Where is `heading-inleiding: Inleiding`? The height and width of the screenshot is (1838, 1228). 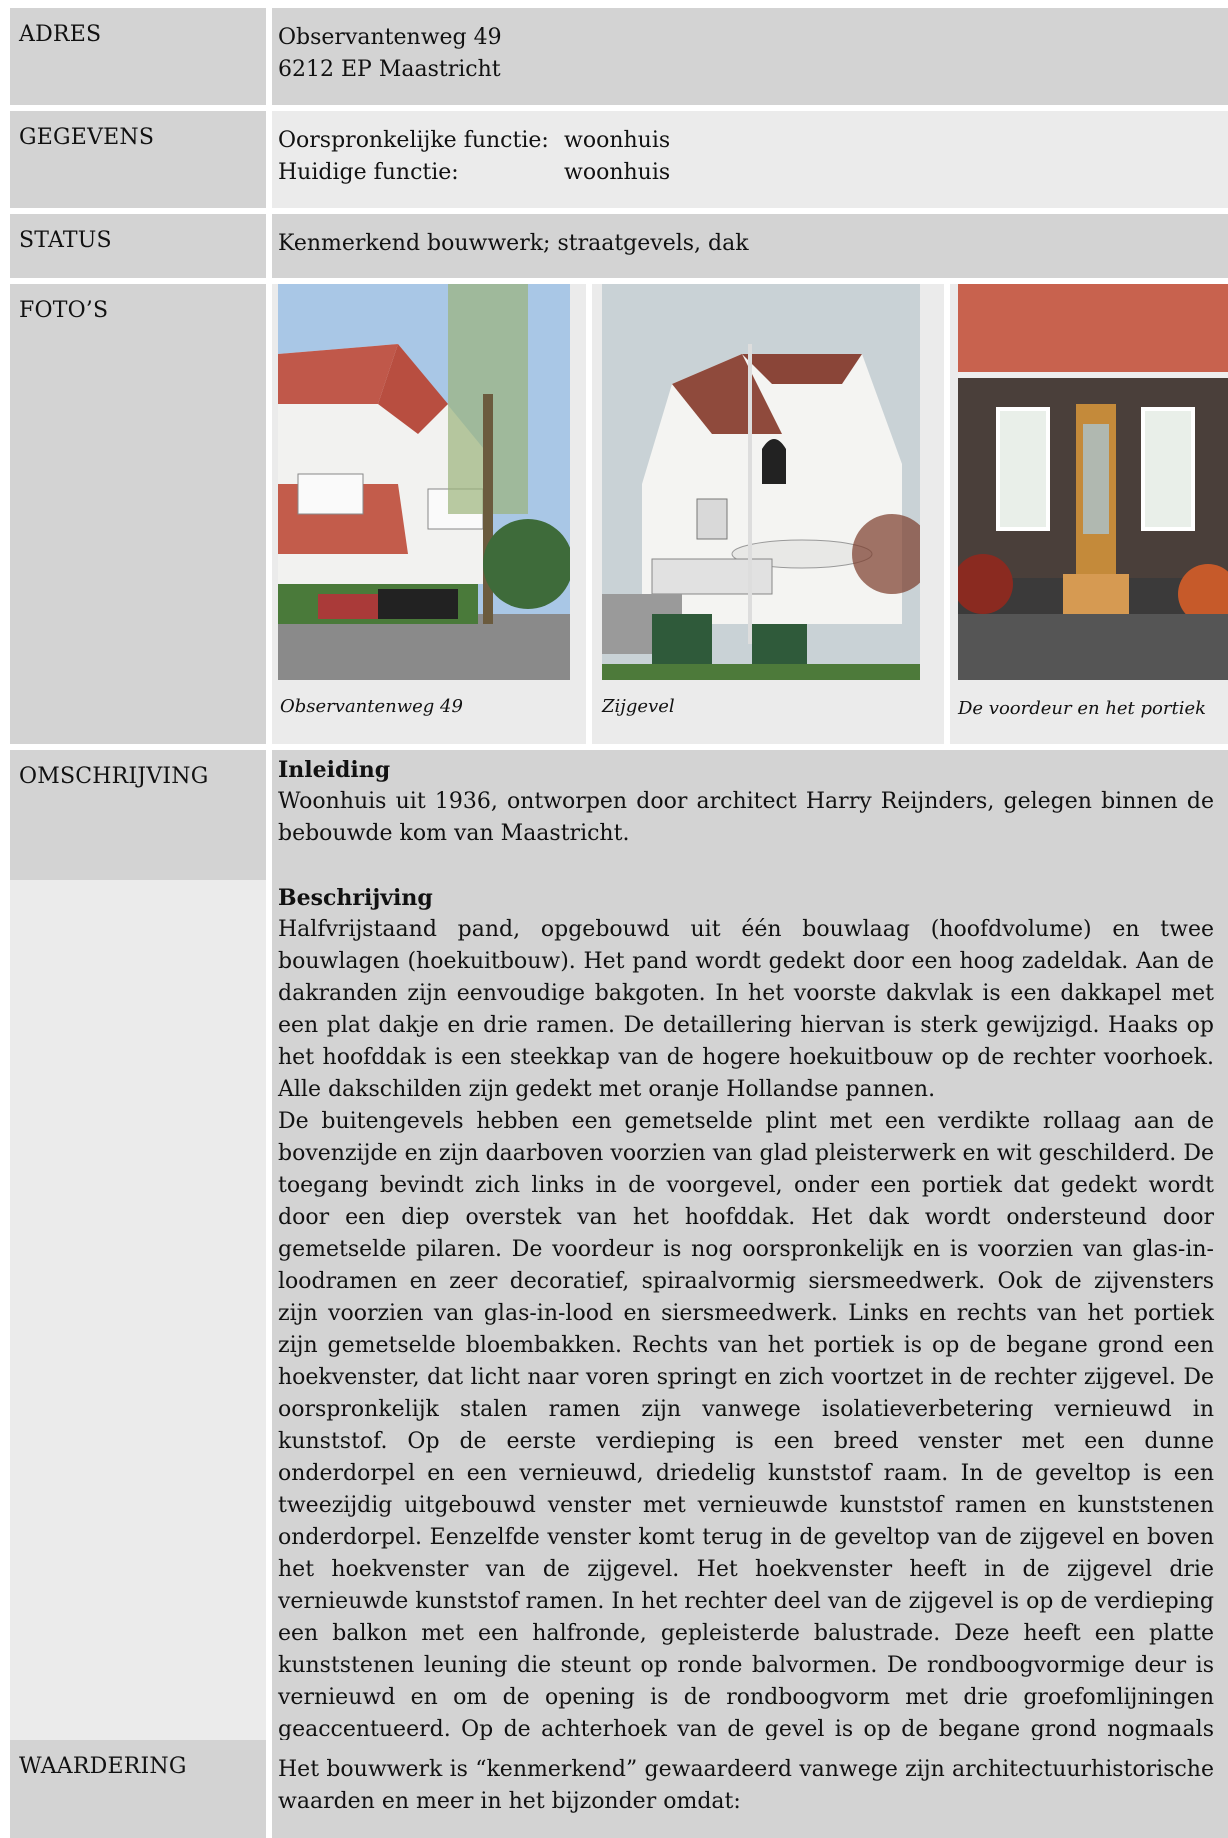
heading-inleiding: Inleiding is located at coordinates (334, 770).